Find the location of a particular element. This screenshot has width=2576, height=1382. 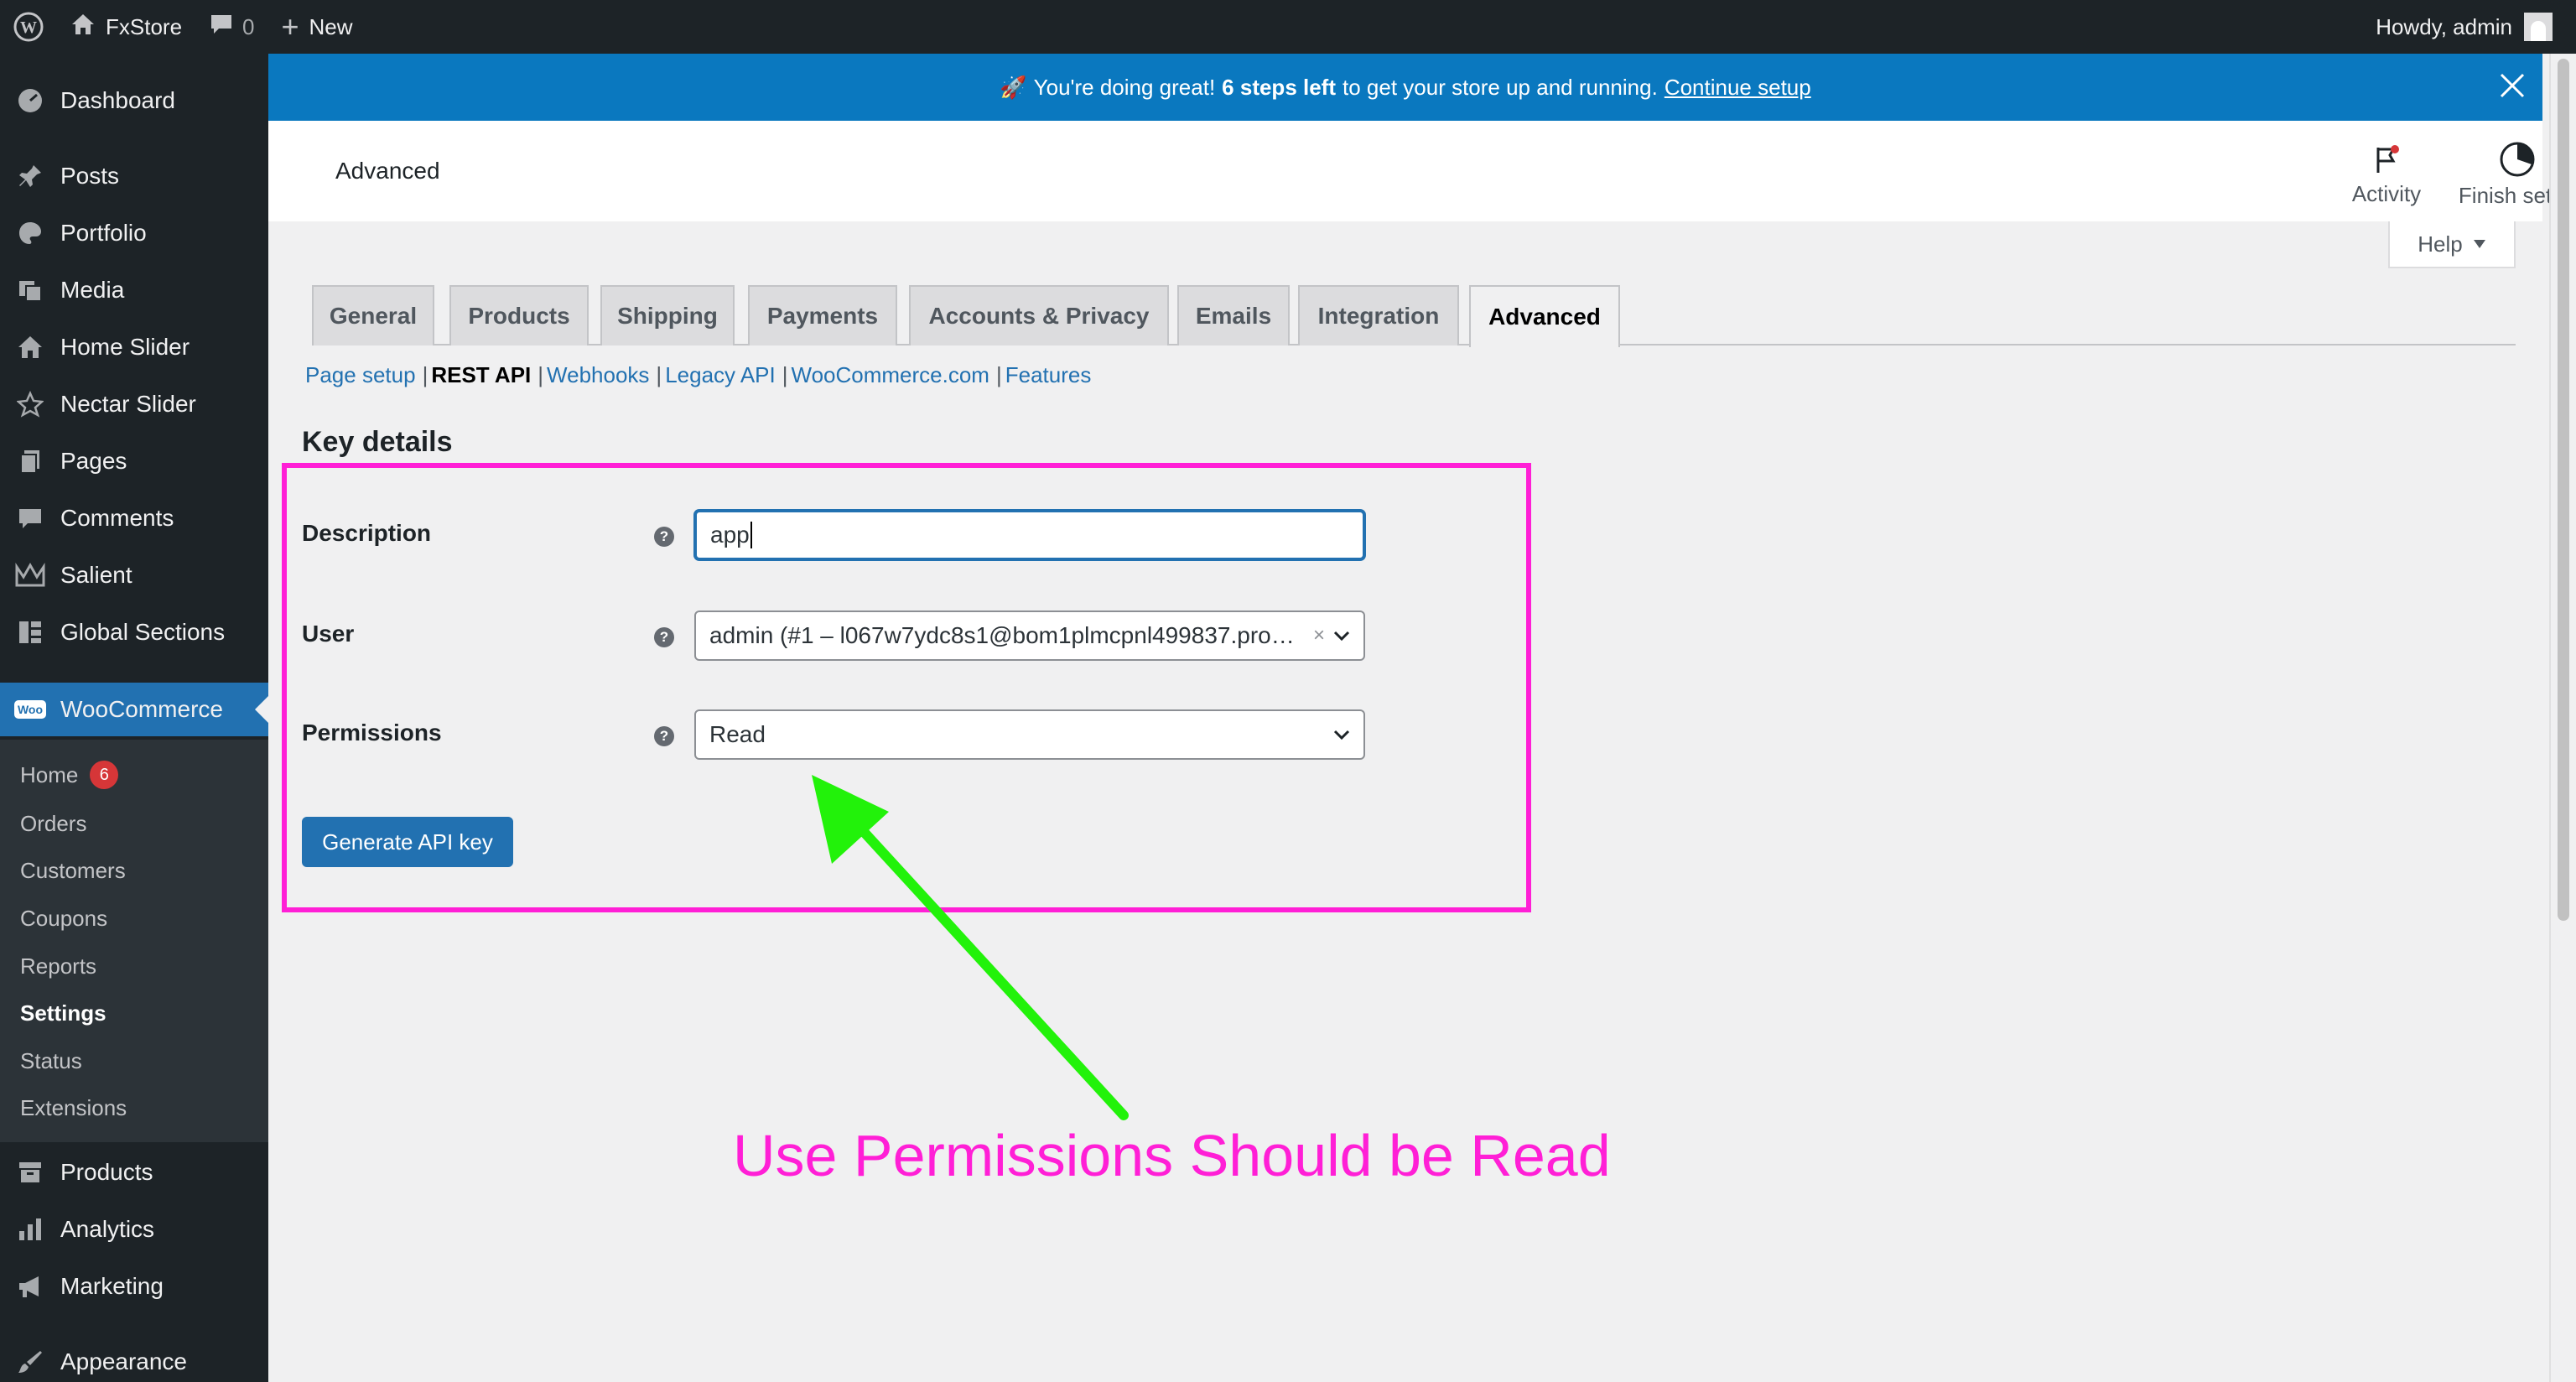

svg-text: W is located at coordinates (29, 27).